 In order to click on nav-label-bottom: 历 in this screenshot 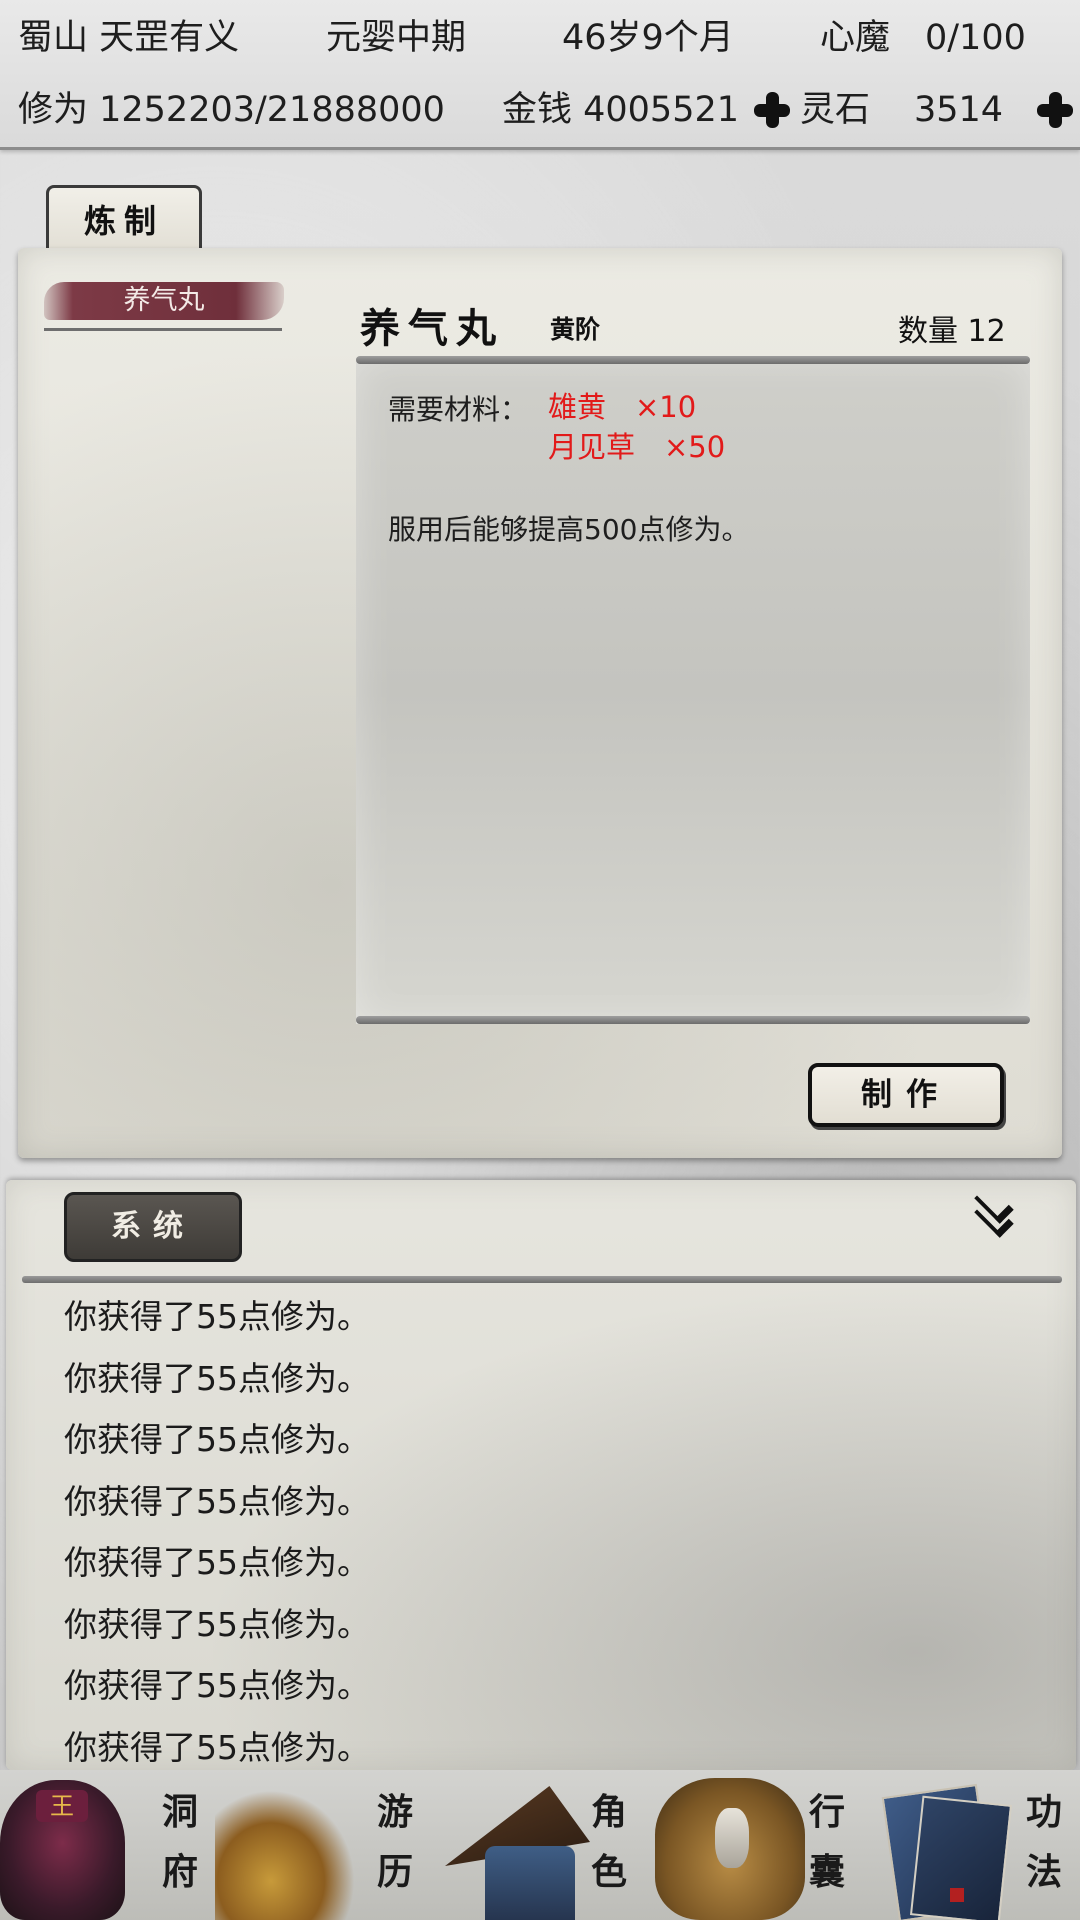, I will do `click(394, 1872)`.